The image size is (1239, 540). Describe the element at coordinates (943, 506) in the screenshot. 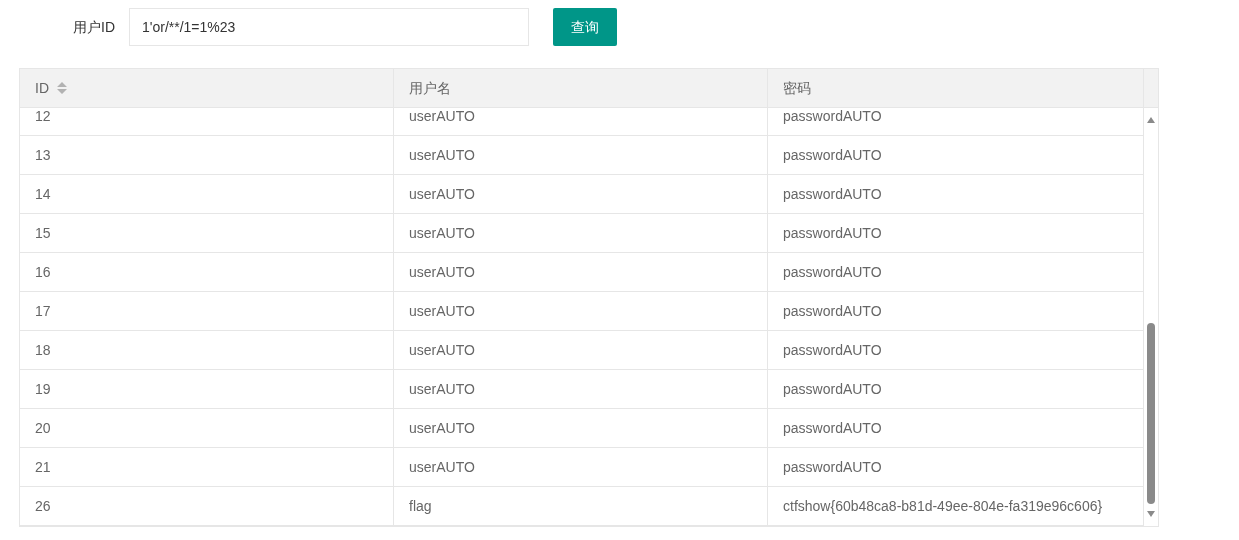

I see `table-cell-text: ctfshow{60b48ca8-b81d-49ee-804e-fa319e96c606}` at that location.